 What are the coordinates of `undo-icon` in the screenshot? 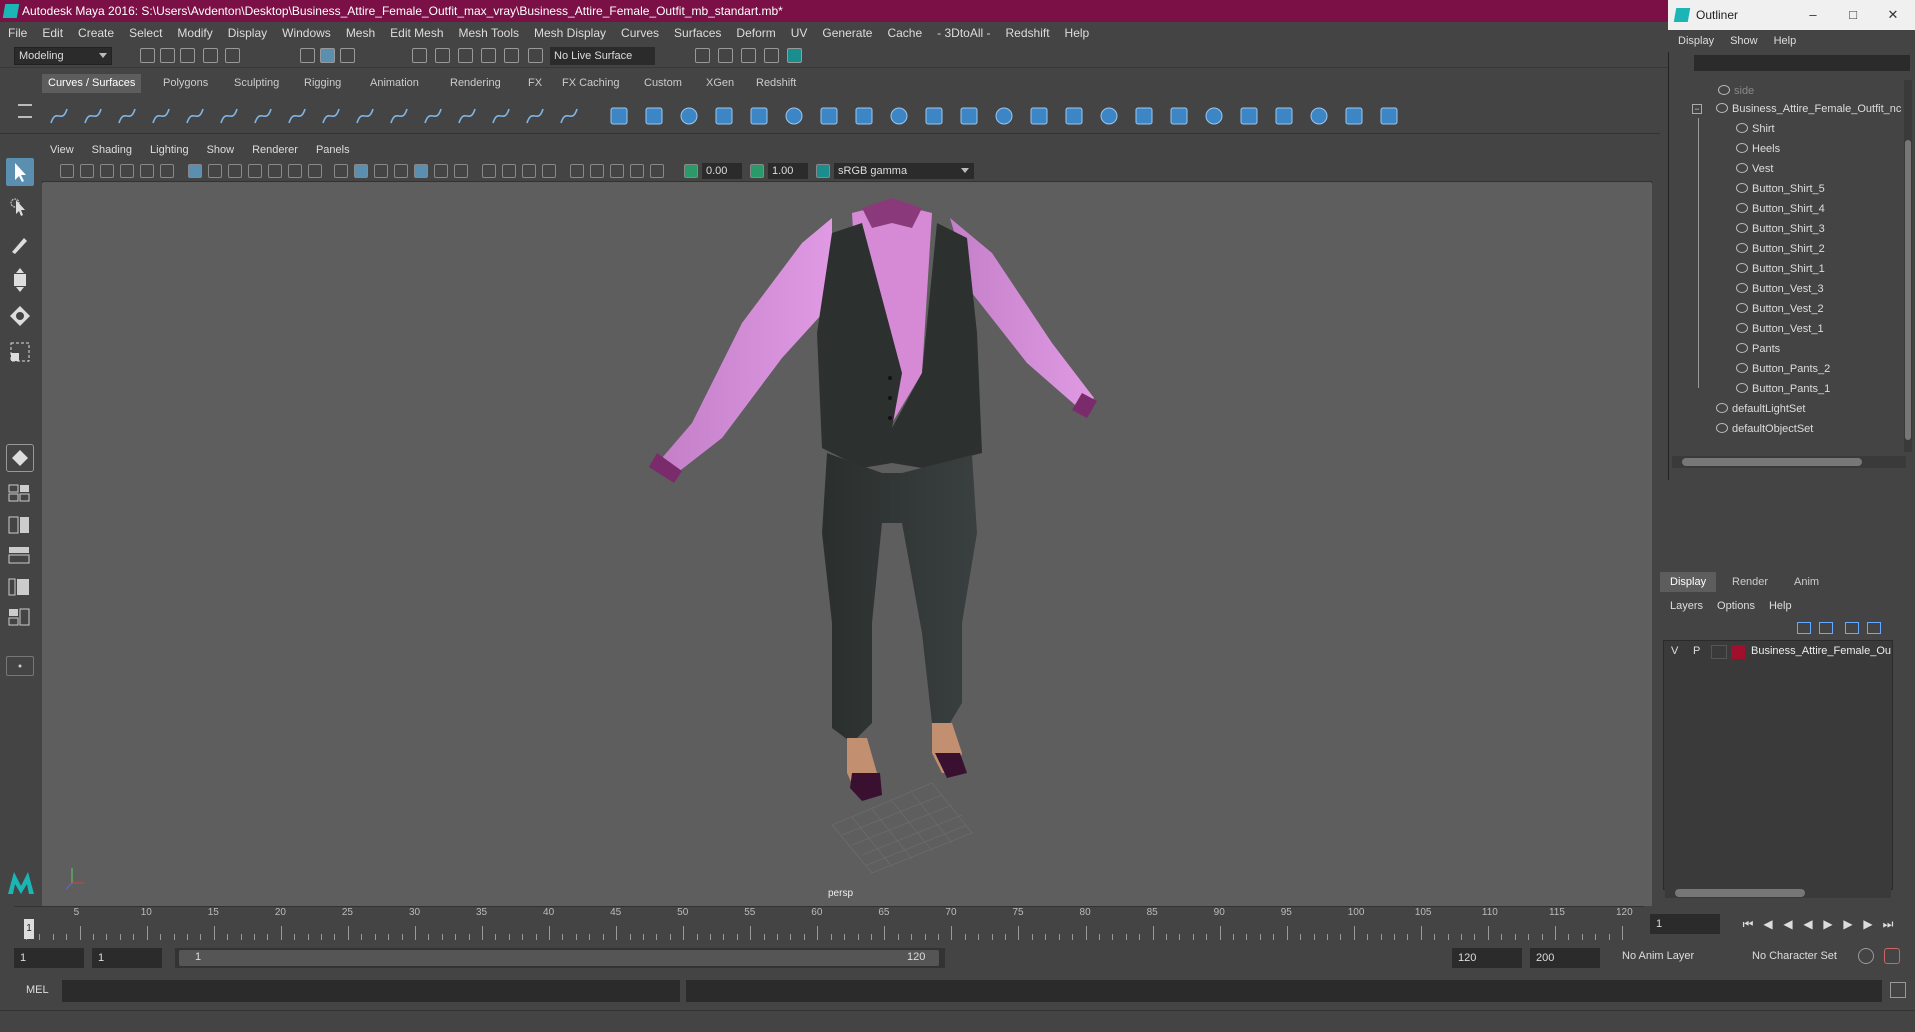 It's located at (210, 55).